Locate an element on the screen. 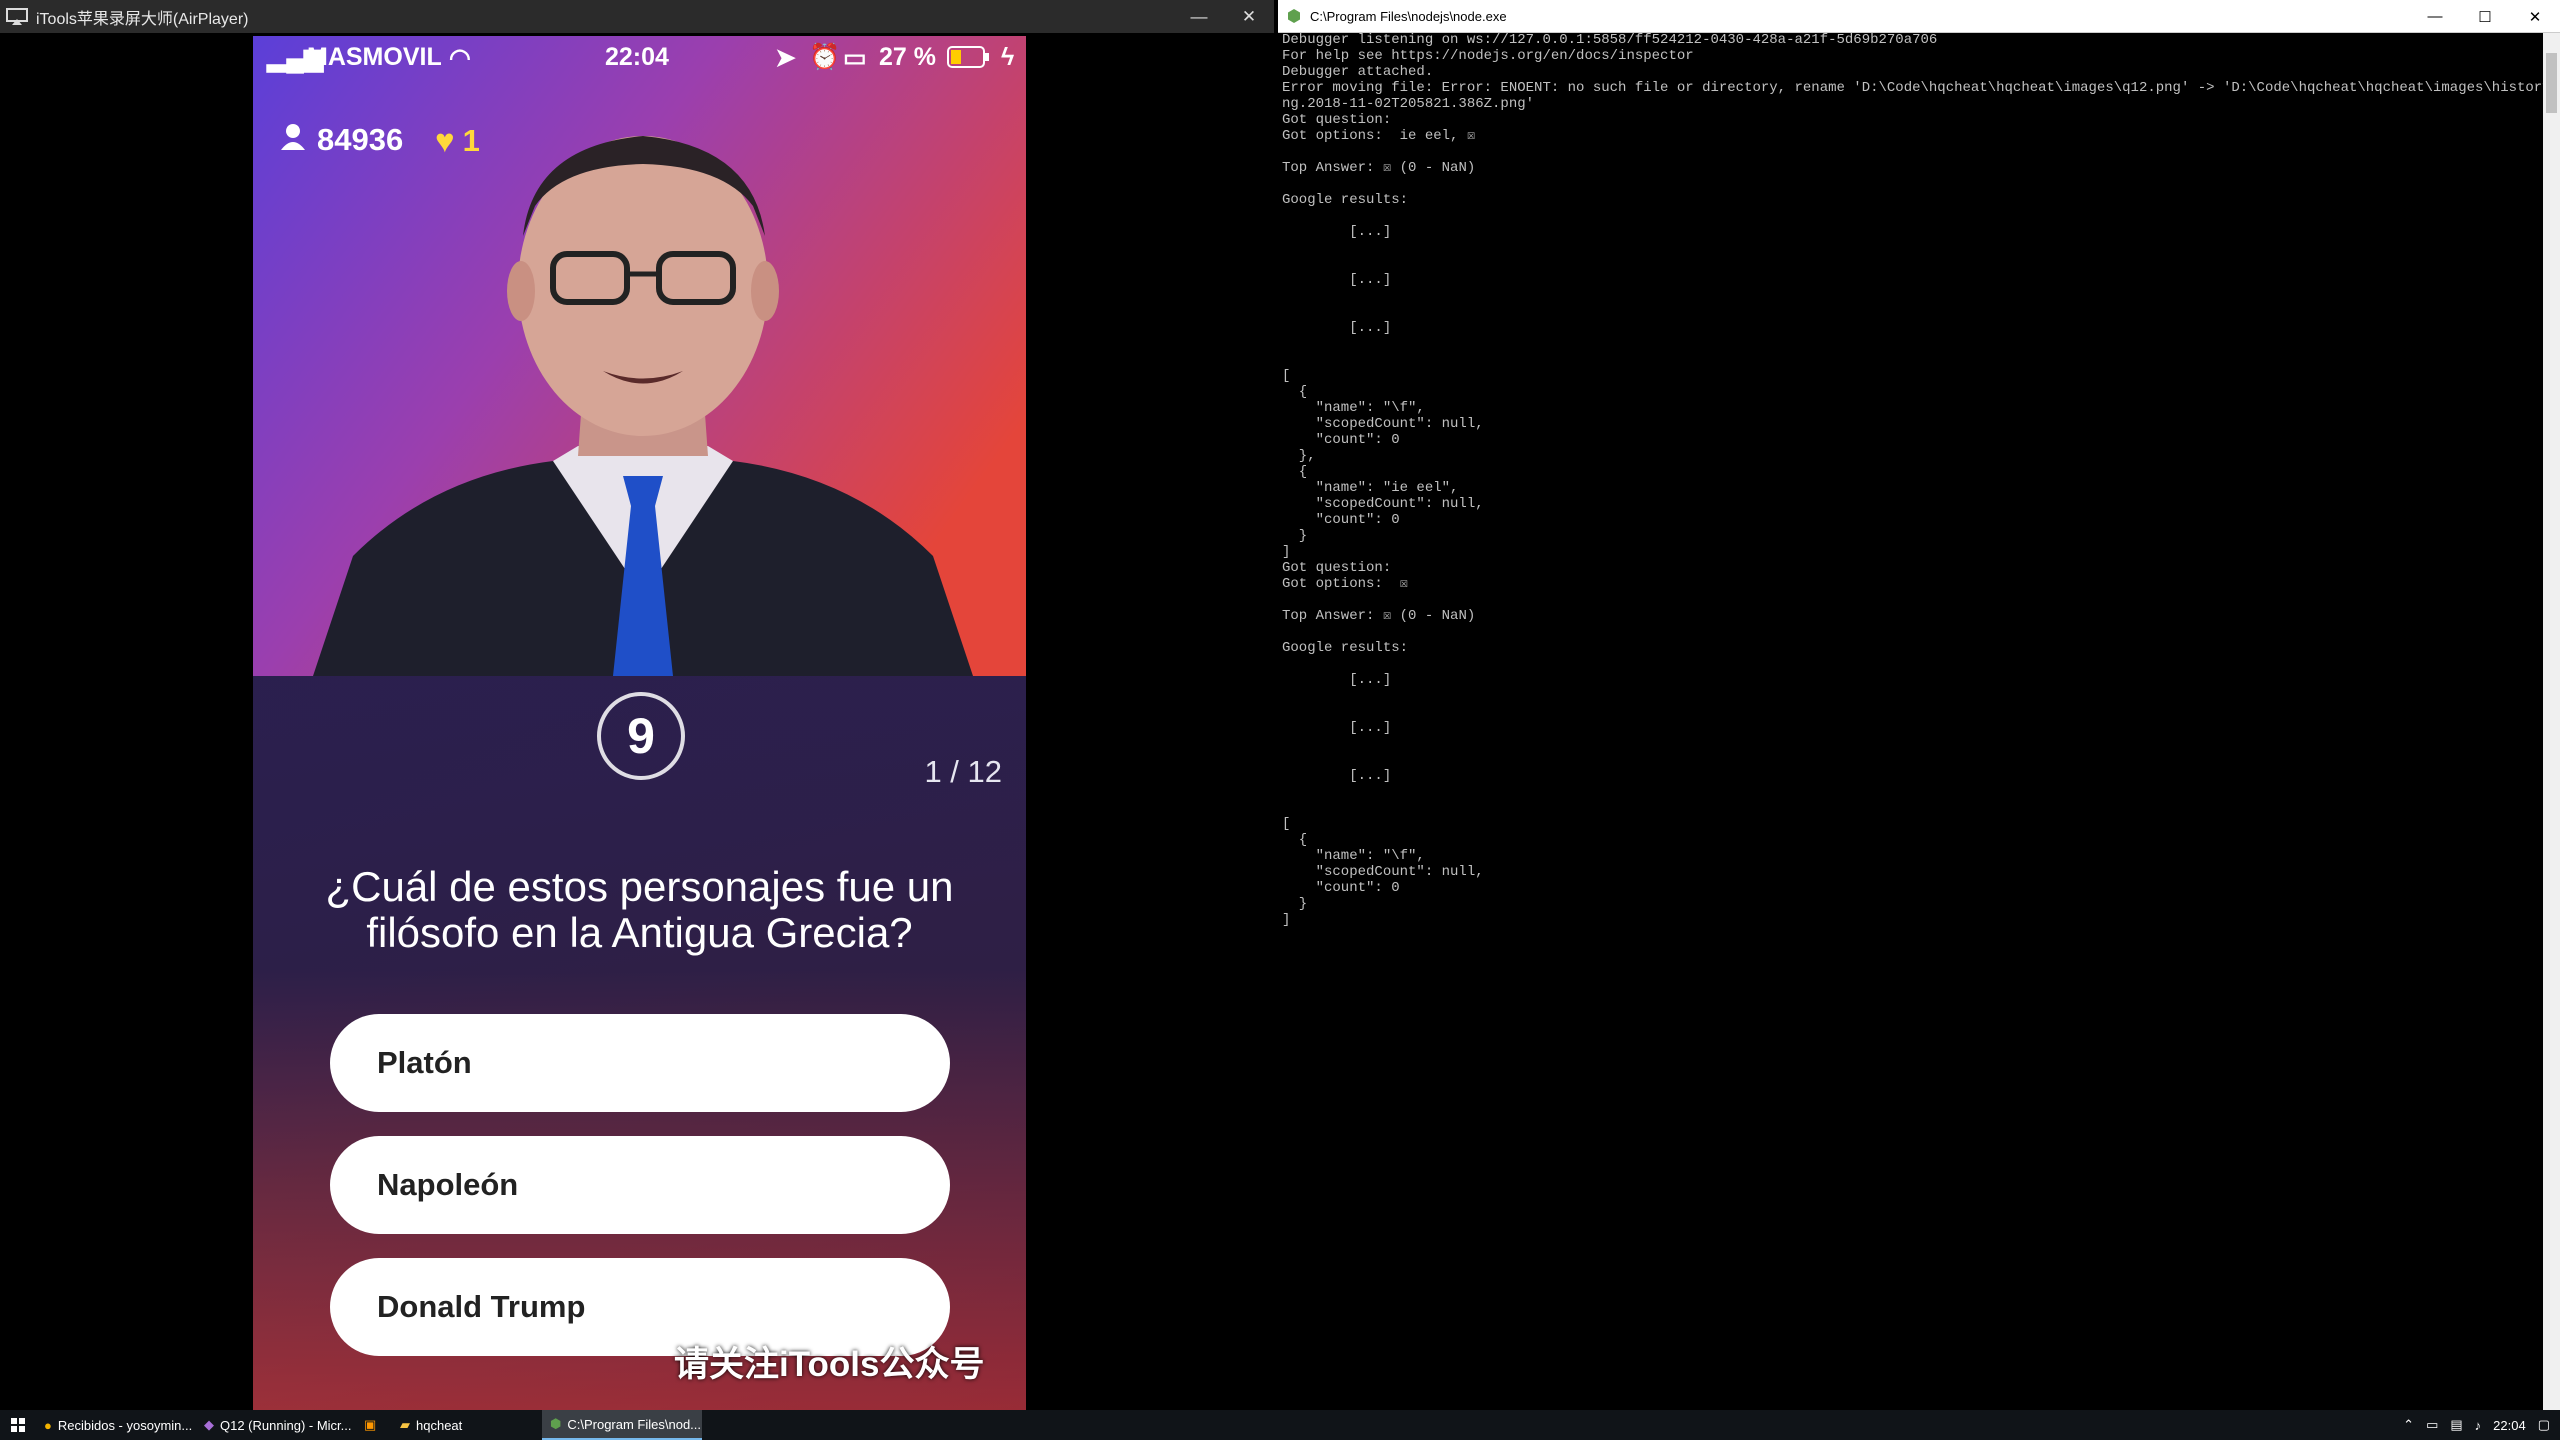 This screenshot has width=2560, height=1440. wifi-icon: ◠ is located at coordinates (460, 58).